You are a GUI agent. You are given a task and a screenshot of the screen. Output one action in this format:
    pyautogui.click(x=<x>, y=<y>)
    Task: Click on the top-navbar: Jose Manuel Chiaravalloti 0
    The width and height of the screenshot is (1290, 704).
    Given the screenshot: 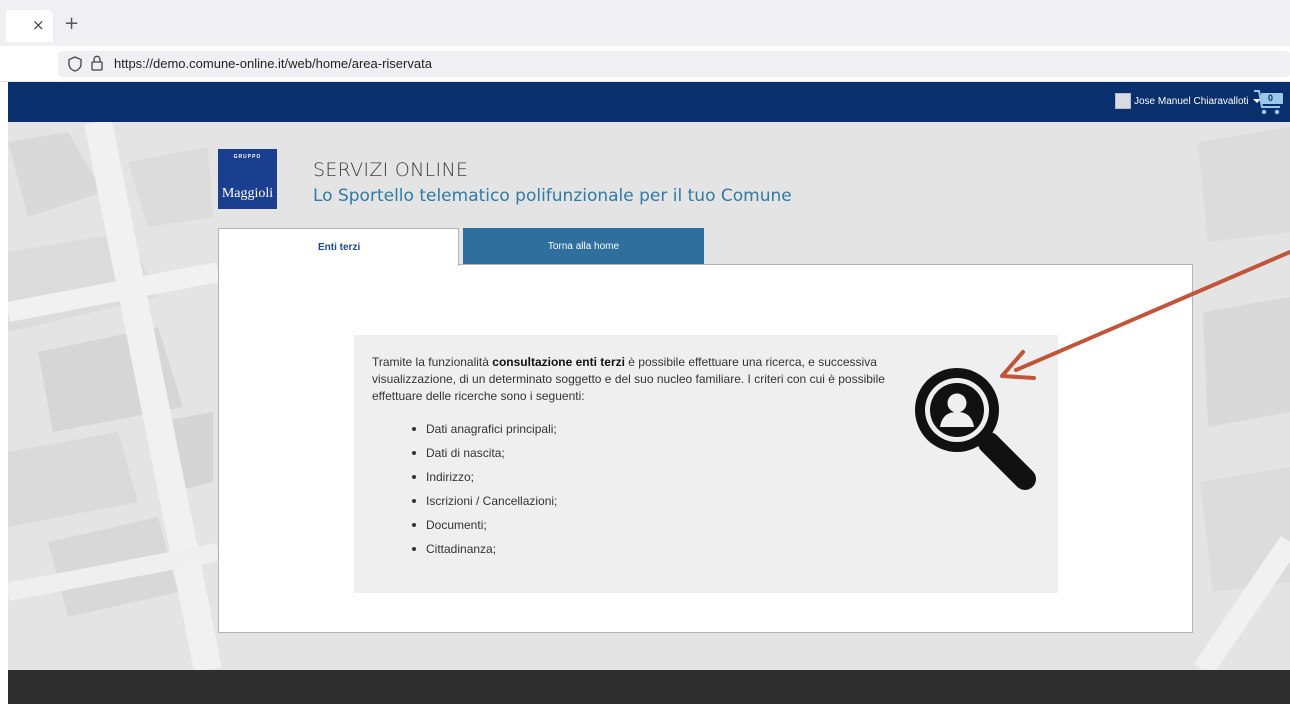 What is the action you would take?
    pyautogui.click(x=649, y=102)
    